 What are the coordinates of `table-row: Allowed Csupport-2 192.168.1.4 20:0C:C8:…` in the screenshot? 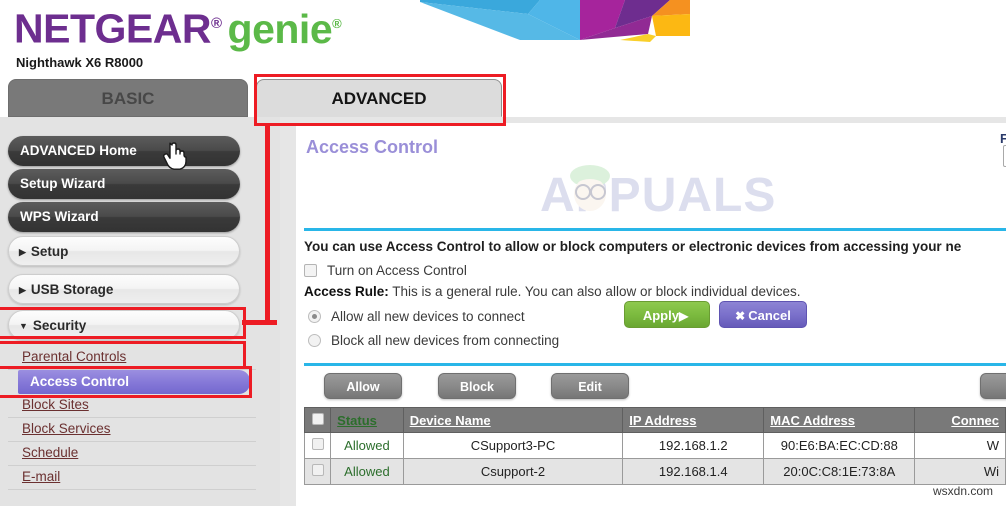 It's located at (654, 471).